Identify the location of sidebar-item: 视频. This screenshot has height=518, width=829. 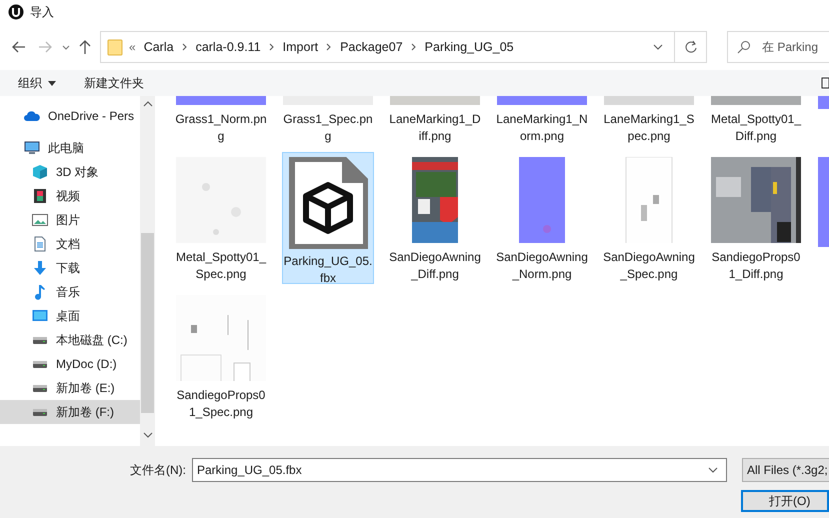
(70, 196).